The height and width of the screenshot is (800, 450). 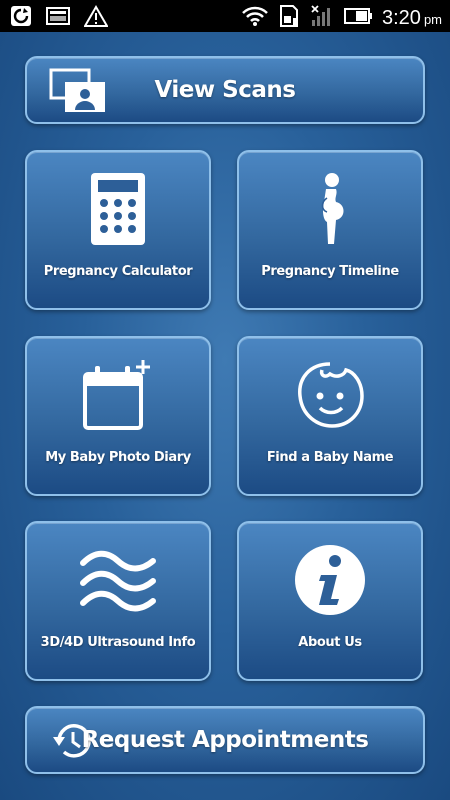 I want to click on waves-icon, so click(x=118, y=582).